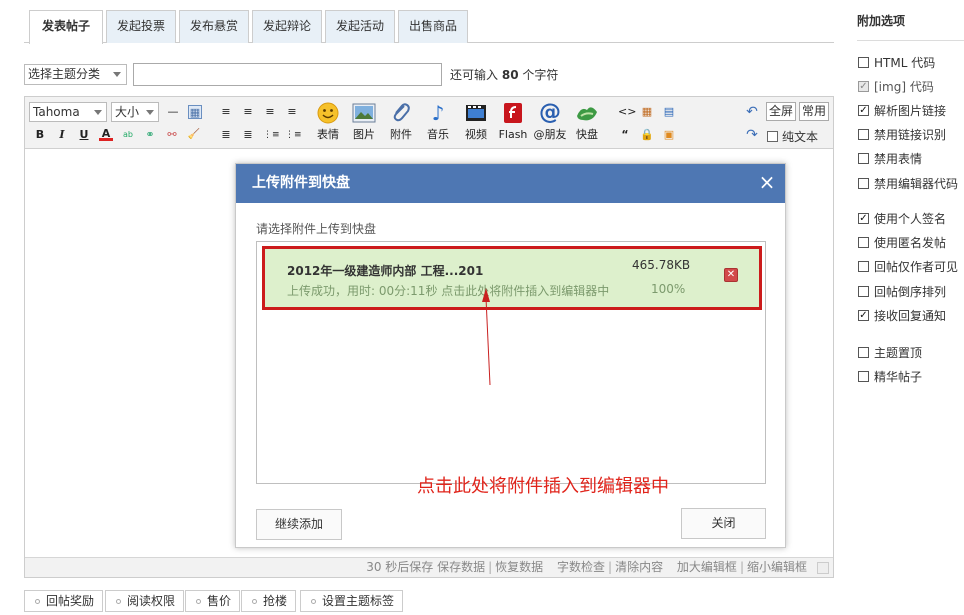  I want to click on ordered-list-icon: ⋮≡, so click(271, 135).